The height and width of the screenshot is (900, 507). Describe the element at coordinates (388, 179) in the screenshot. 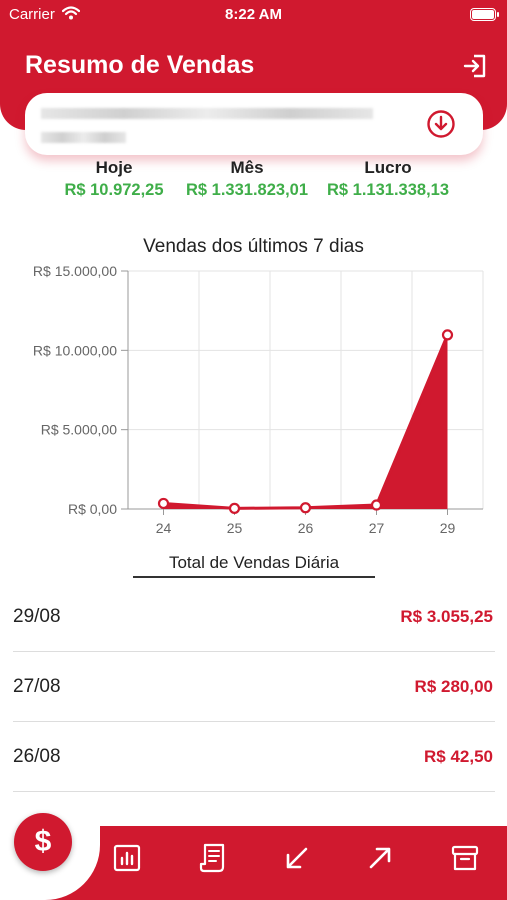

I see `summary-profit: Lucro R$ 1.131.338,13` at that location.